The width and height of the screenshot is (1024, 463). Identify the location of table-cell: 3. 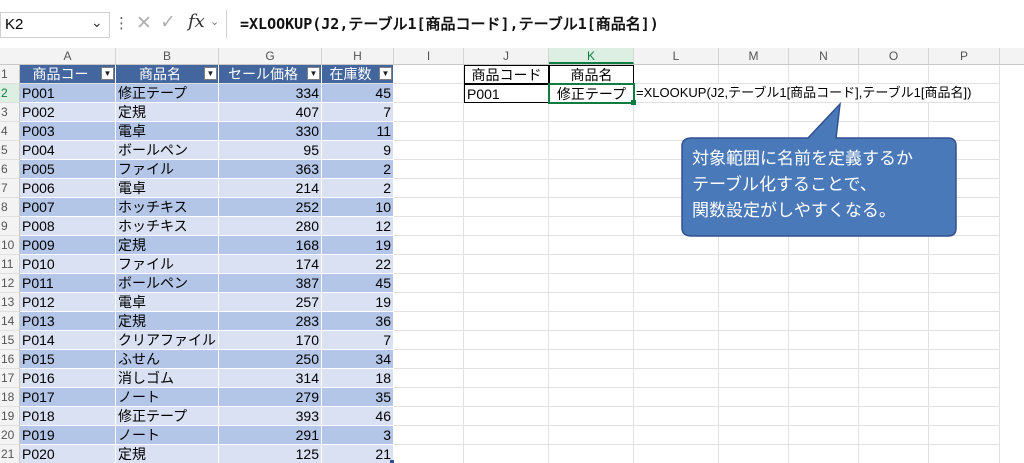
(358, 435).